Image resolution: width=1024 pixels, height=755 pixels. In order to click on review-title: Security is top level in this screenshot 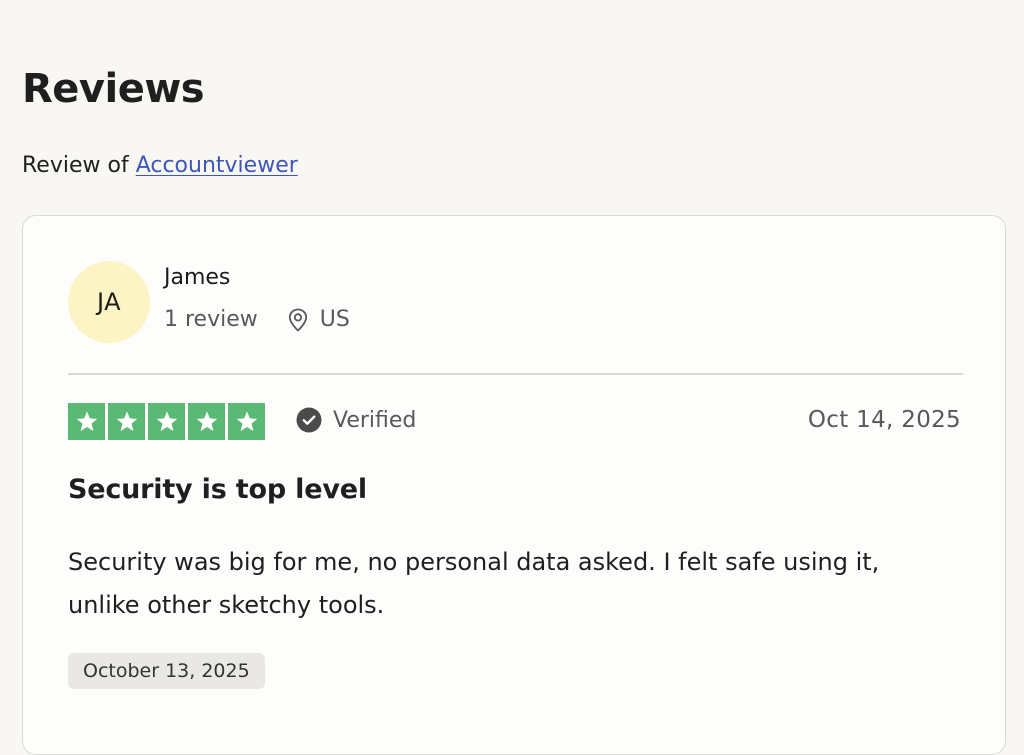, I will do `click(217, 489)`.